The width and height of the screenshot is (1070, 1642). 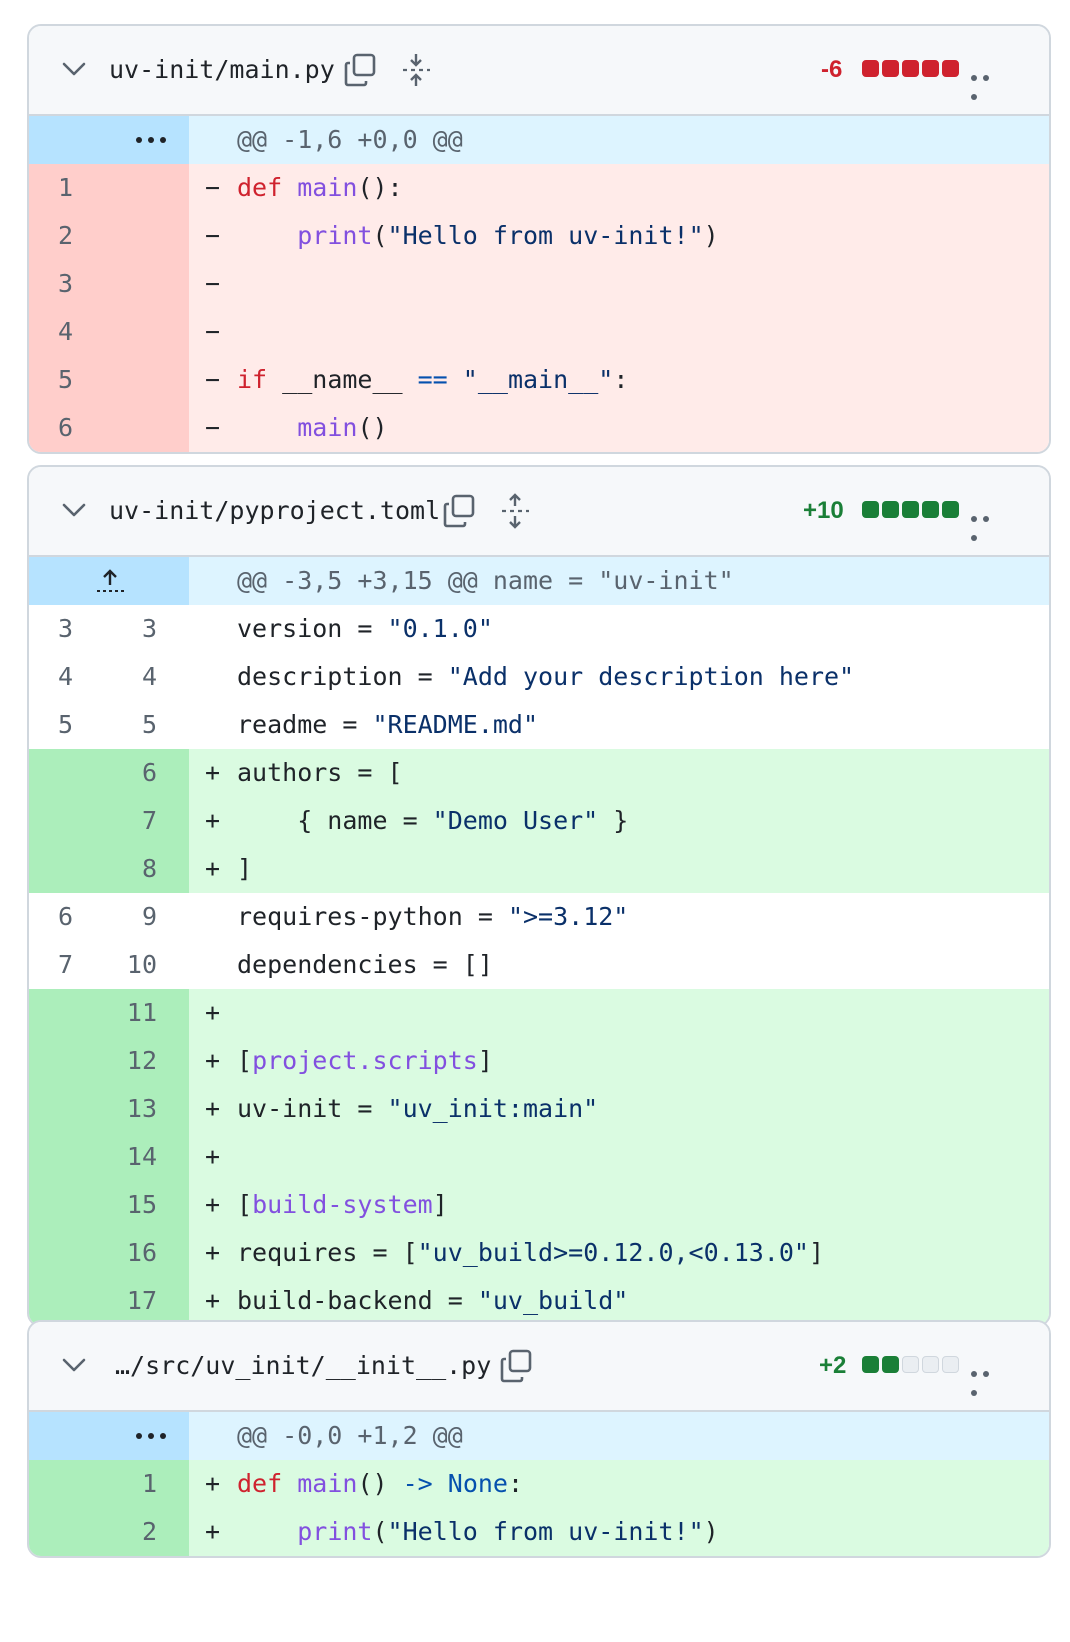 What do you see at coordinates (128, 1061) in the screenshot?
I see `new-line-number: 12` at bounding box center [128, 1061].